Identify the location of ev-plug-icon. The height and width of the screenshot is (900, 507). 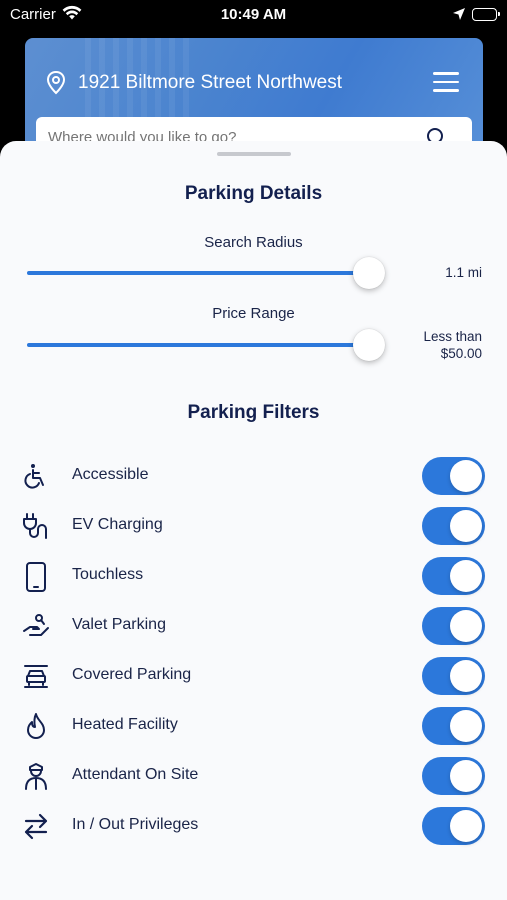
(36, 526).